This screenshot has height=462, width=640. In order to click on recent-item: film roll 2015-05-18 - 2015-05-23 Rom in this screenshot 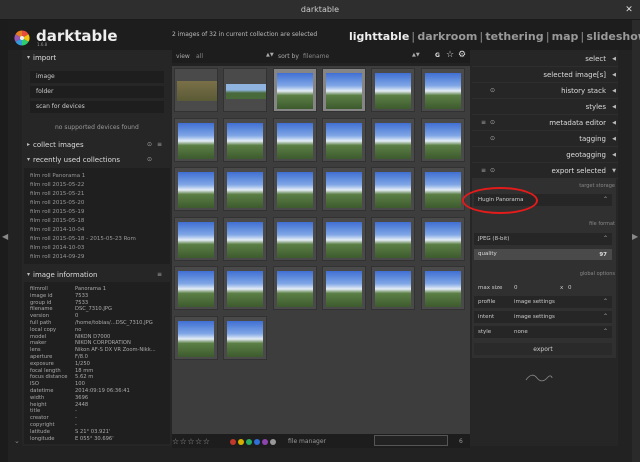, I will do `click(83, 239)`.